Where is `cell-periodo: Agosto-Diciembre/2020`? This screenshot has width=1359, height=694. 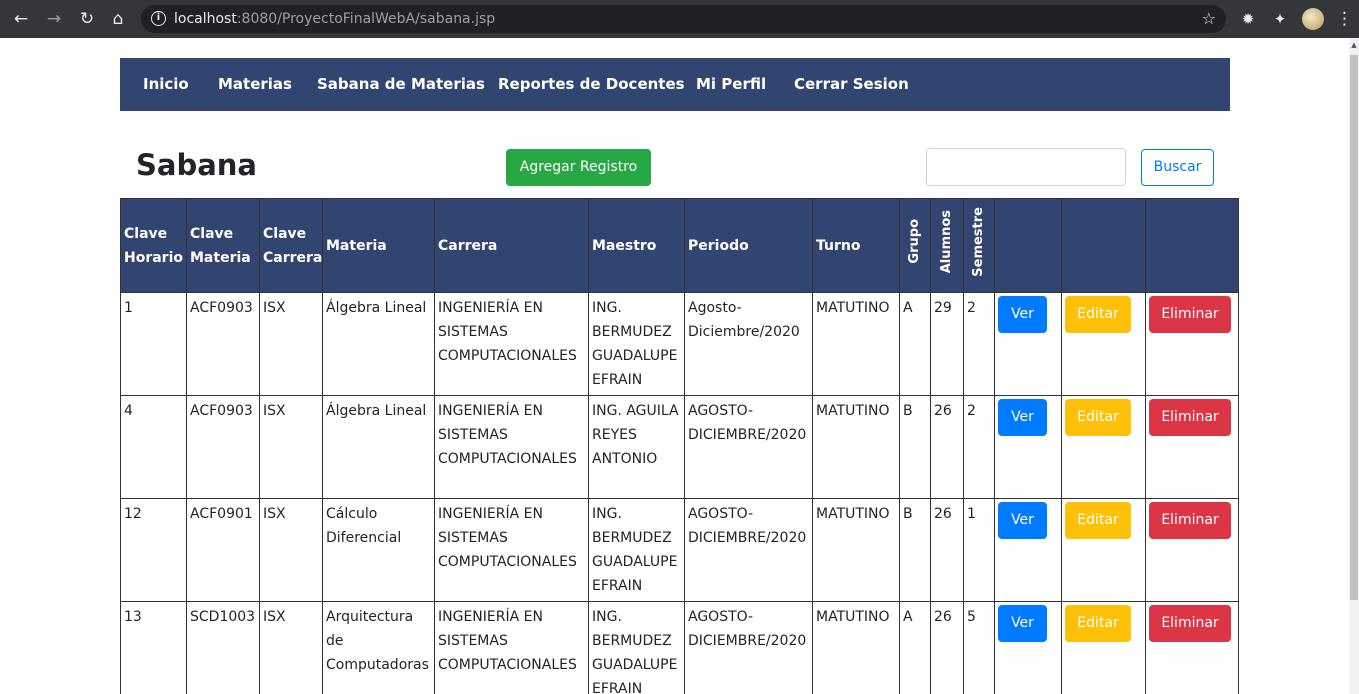
cell-periodo: Agosto-Diciembre/2020 is located at coordinates (748, 344).